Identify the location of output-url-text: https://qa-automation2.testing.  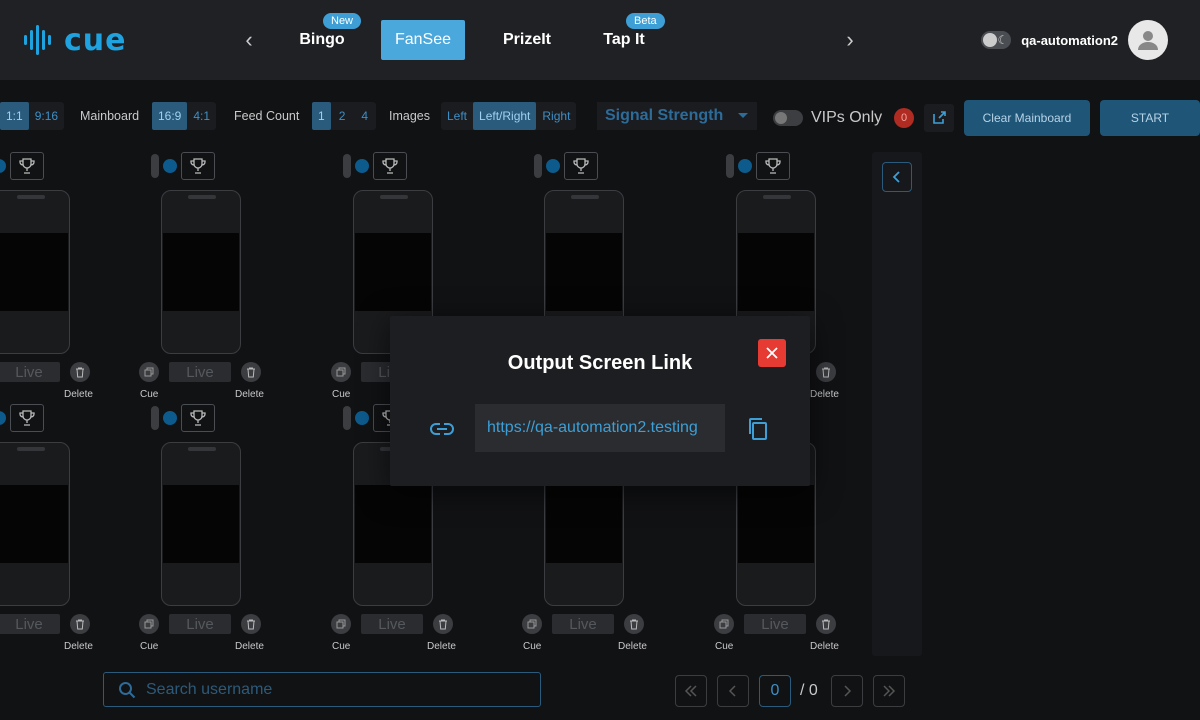
(592, 427).